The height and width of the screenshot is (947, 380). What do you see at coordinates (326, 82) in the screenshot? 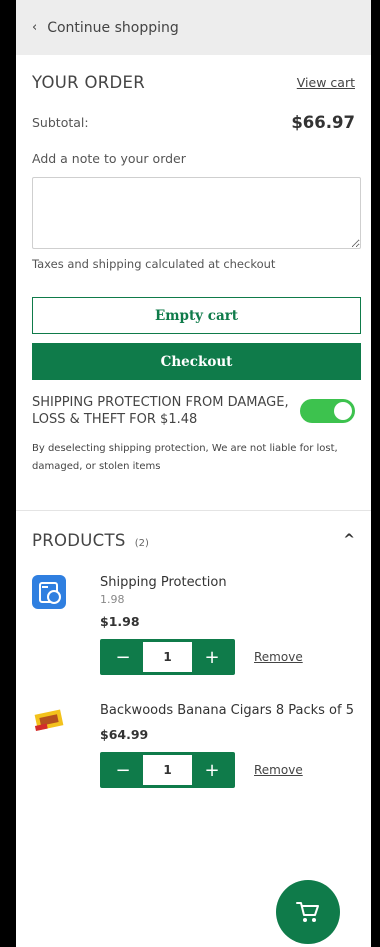
I see `view-cart-link: View cart` at bounding box center [326, 82].